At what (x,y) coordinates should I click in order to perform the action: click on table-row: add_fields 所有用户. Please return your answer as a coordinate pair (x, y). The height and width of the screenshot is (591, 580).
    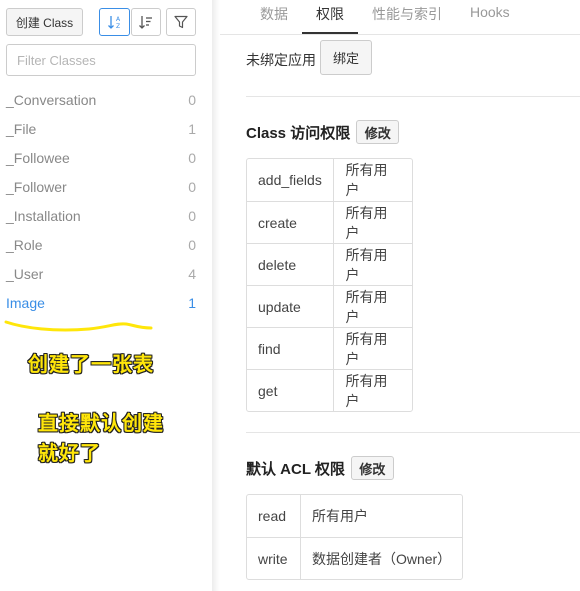
    Looking at the image, I should click on (329, 180).